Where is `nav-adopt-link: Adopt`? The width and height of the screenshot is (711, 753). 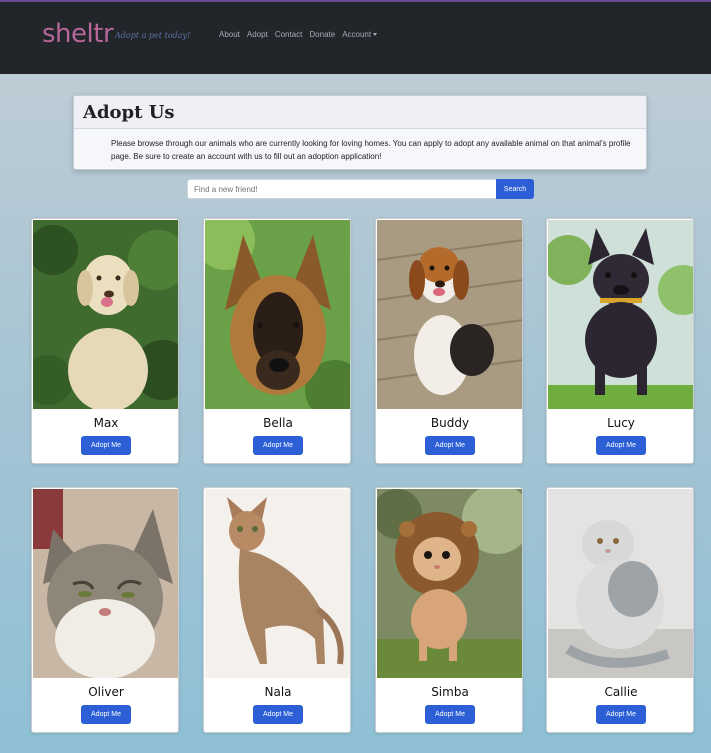 nav-adopt-link: Adopt is located at coordinates (257, 34).